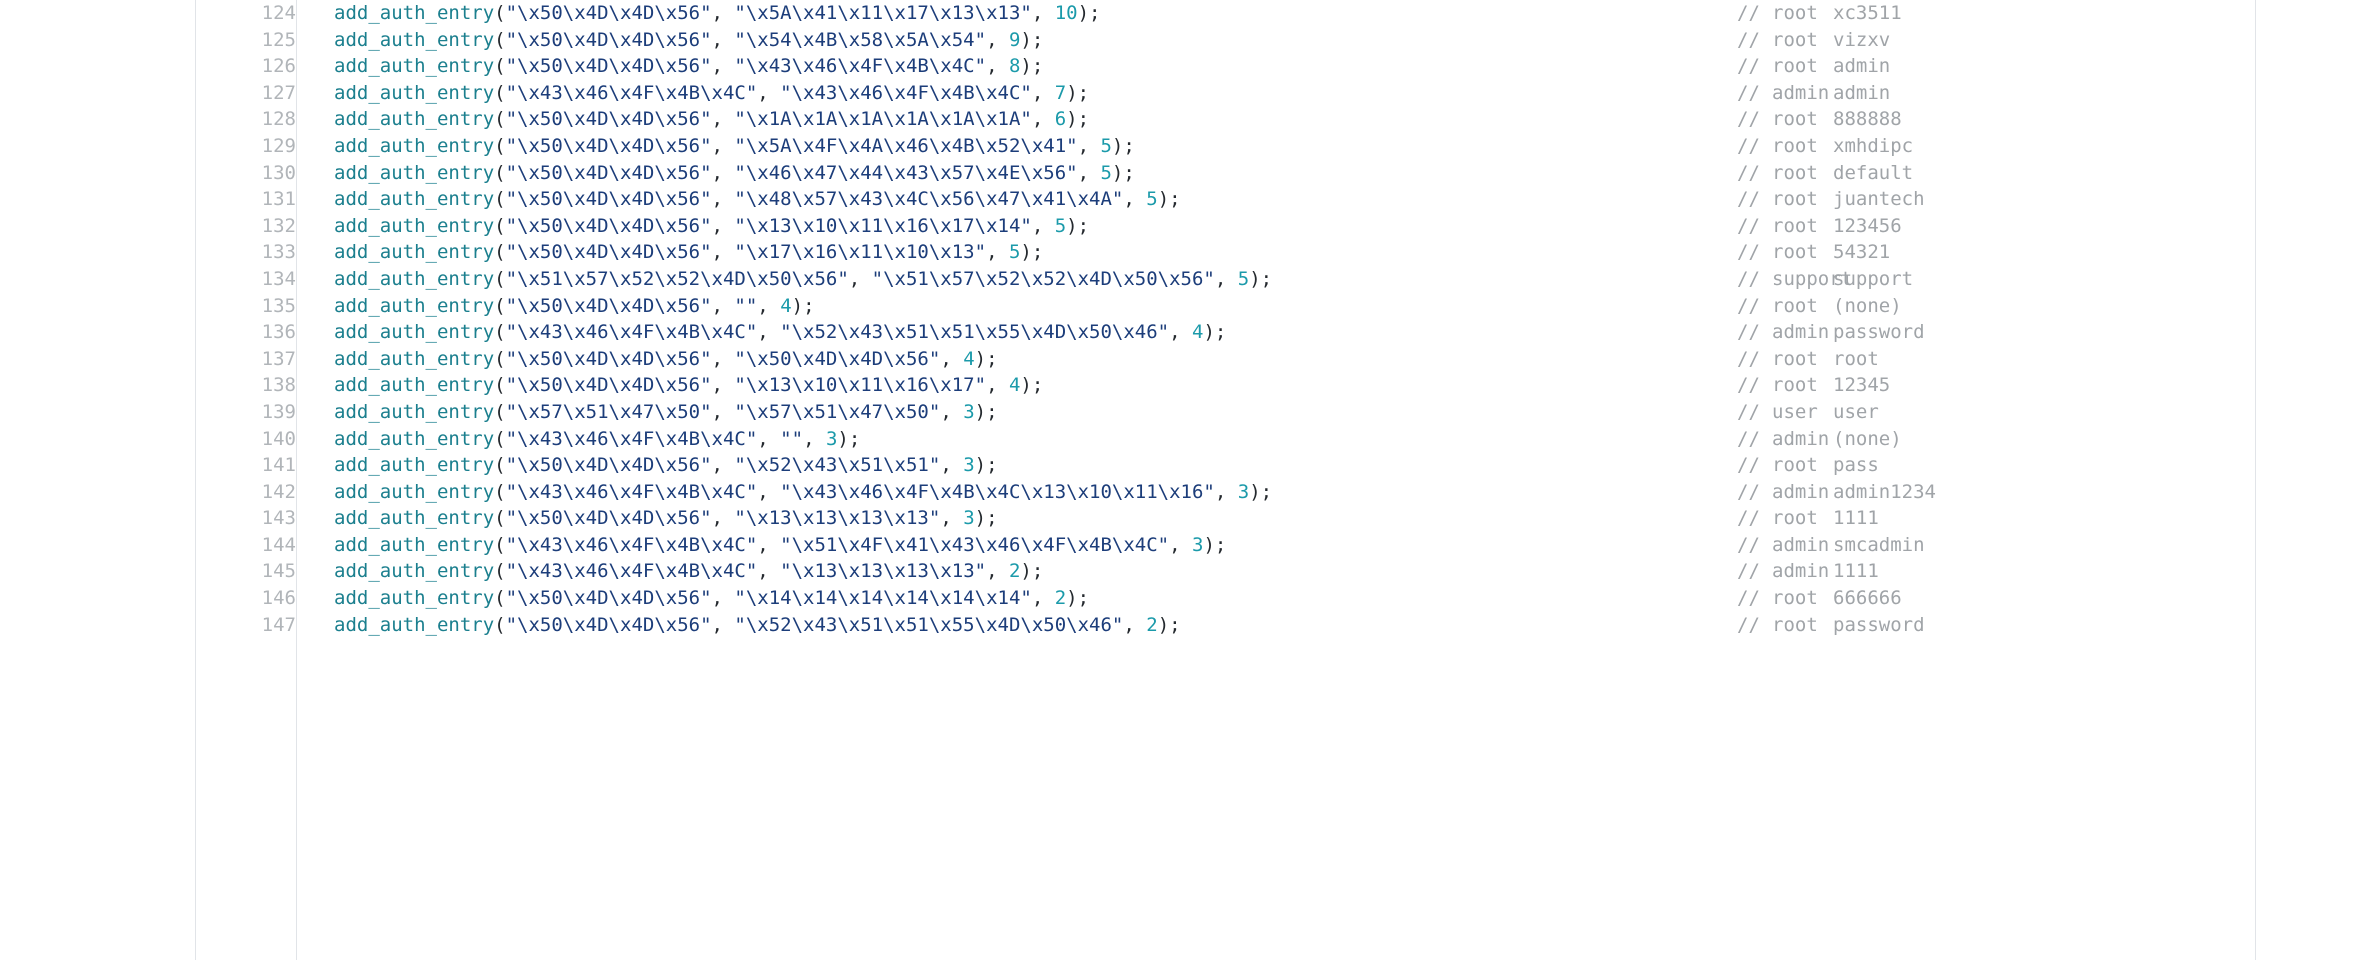 This screenshot has width=2364, height=960. Describe the element at coordinates (254, 625) in the screenshot. I see `line-number: 147` at that location.